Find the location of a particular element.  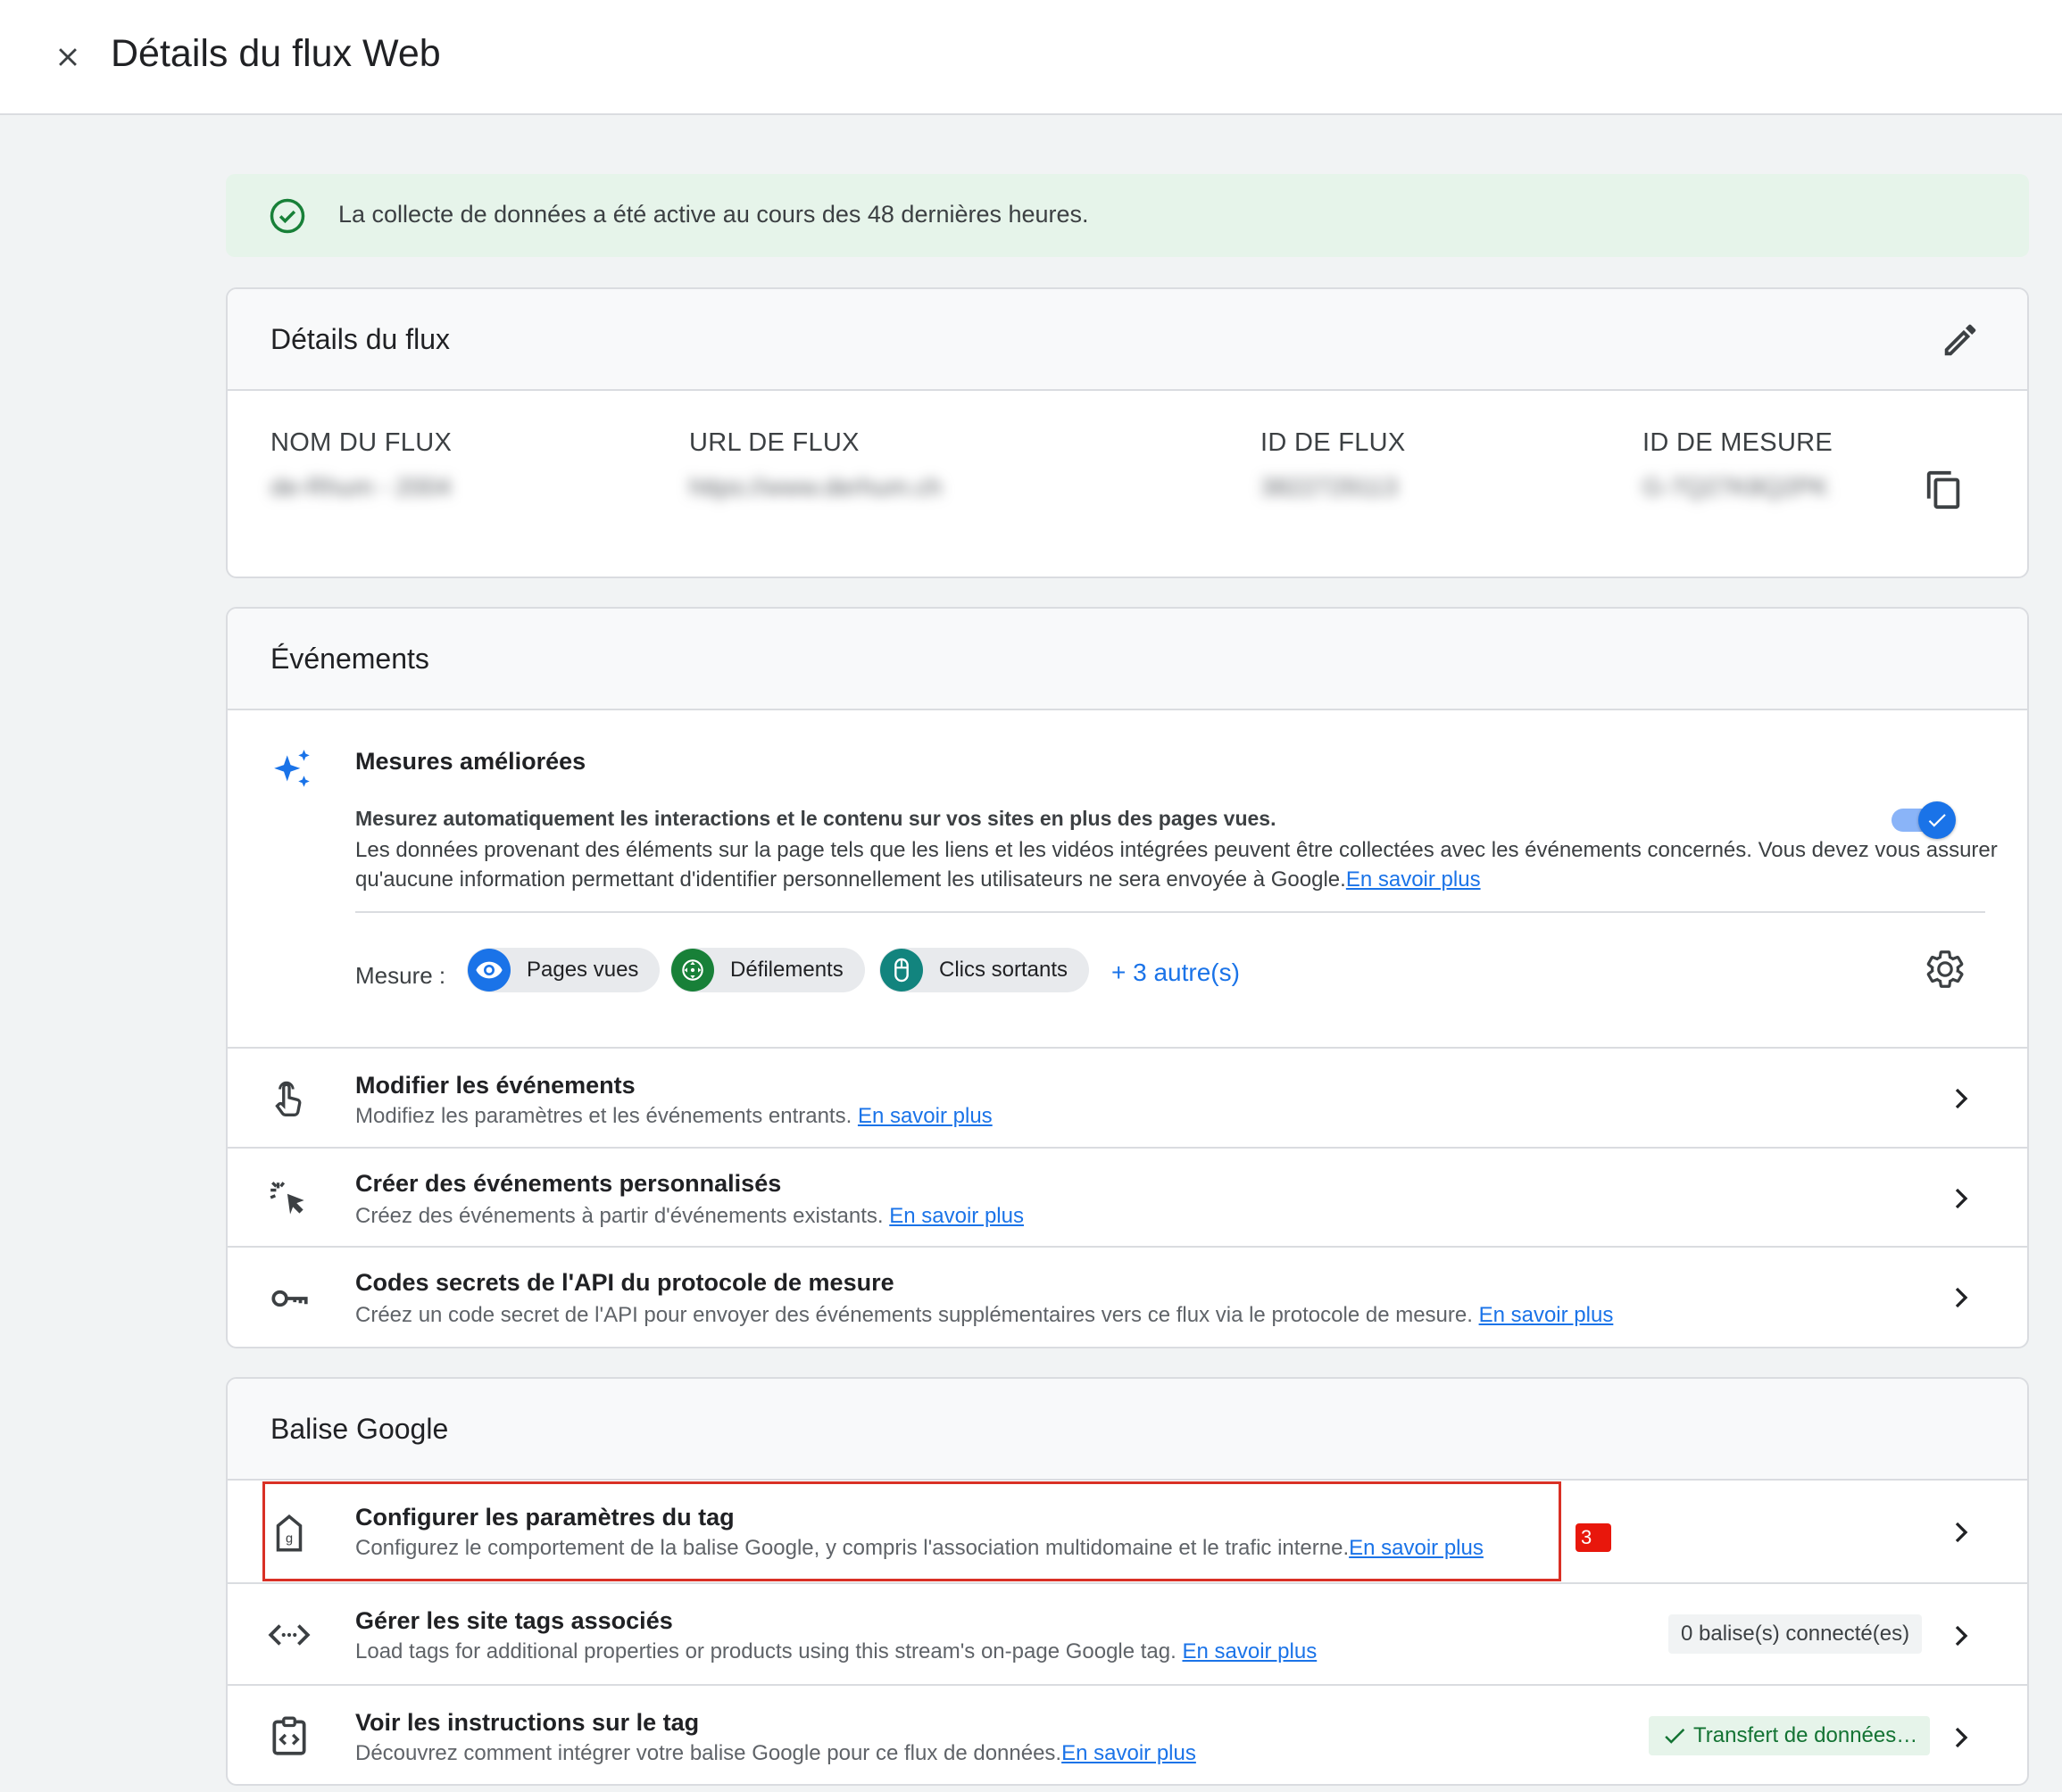

stream-url-label: URL DE FLUX is located at coordinates (774, 442).